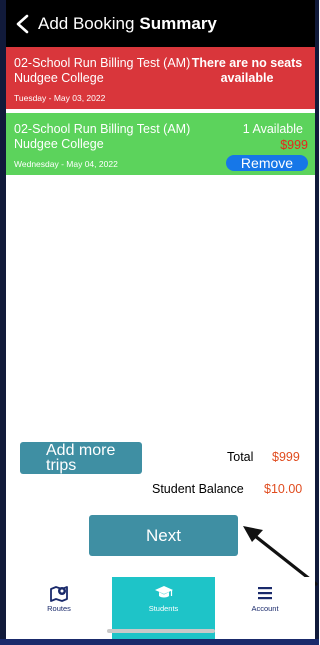 This screenshot has width=320, height=645. Describe the element at coordinates (23, 24) in the screenshot. I see `chevron-left-icon` at that location.